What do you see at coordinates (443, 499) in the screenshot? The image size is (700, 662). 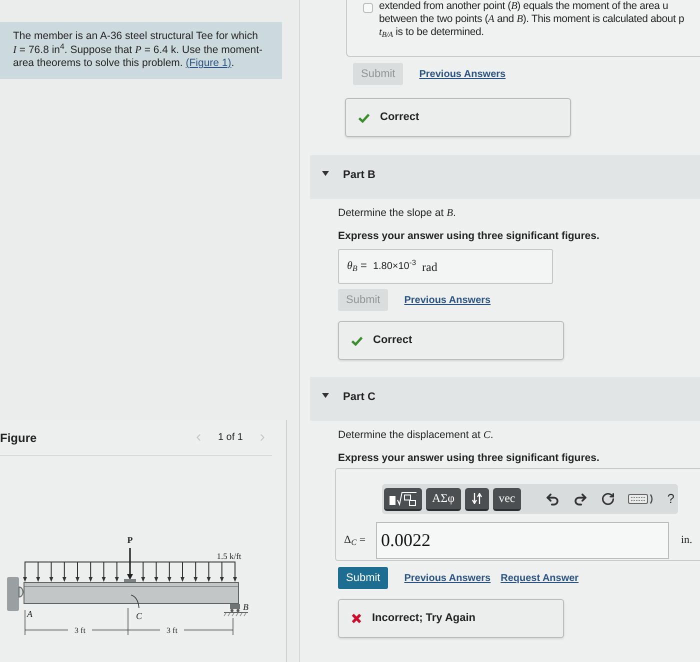 I see `symbol-button: ΑΣφ` at bounding box center [443, 499].